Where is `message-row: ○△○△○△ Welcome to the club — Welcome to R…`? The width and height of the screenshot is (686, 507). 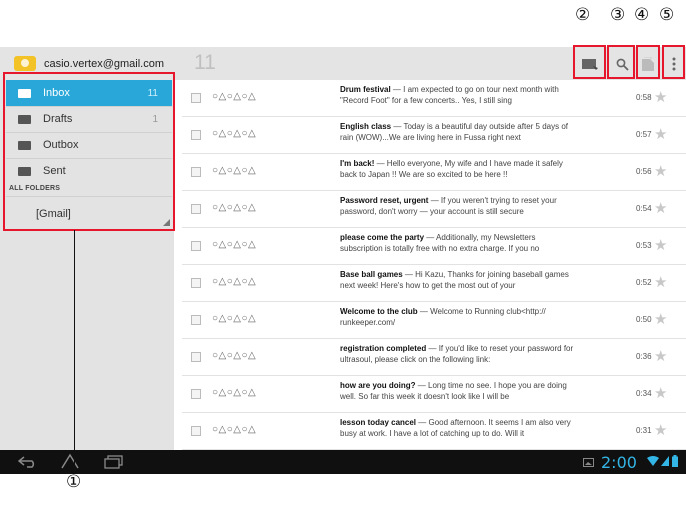 message-row: ○△○△○△ Welcome to the club — Welcome to R… is located at coordinates (434, 320).